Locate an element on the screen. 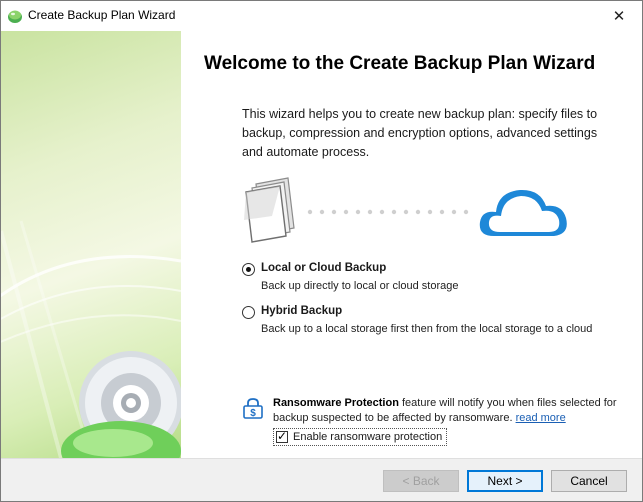 This screenshot has height=502, width=643. button-bar: < Back Next > Cancel is located at coordinates (321, 479).